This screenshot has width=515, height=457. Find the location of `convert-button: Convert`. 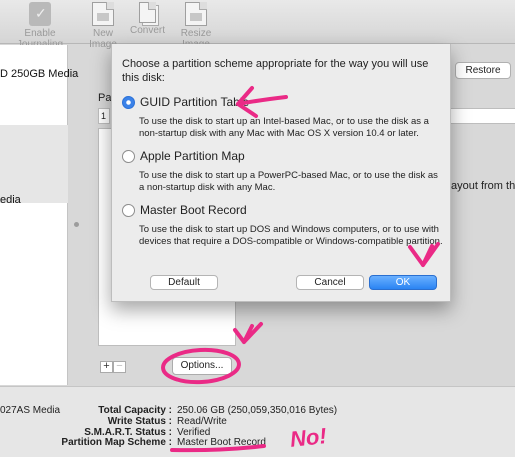

convert-button: Convert is located at coordinates (148, 19).